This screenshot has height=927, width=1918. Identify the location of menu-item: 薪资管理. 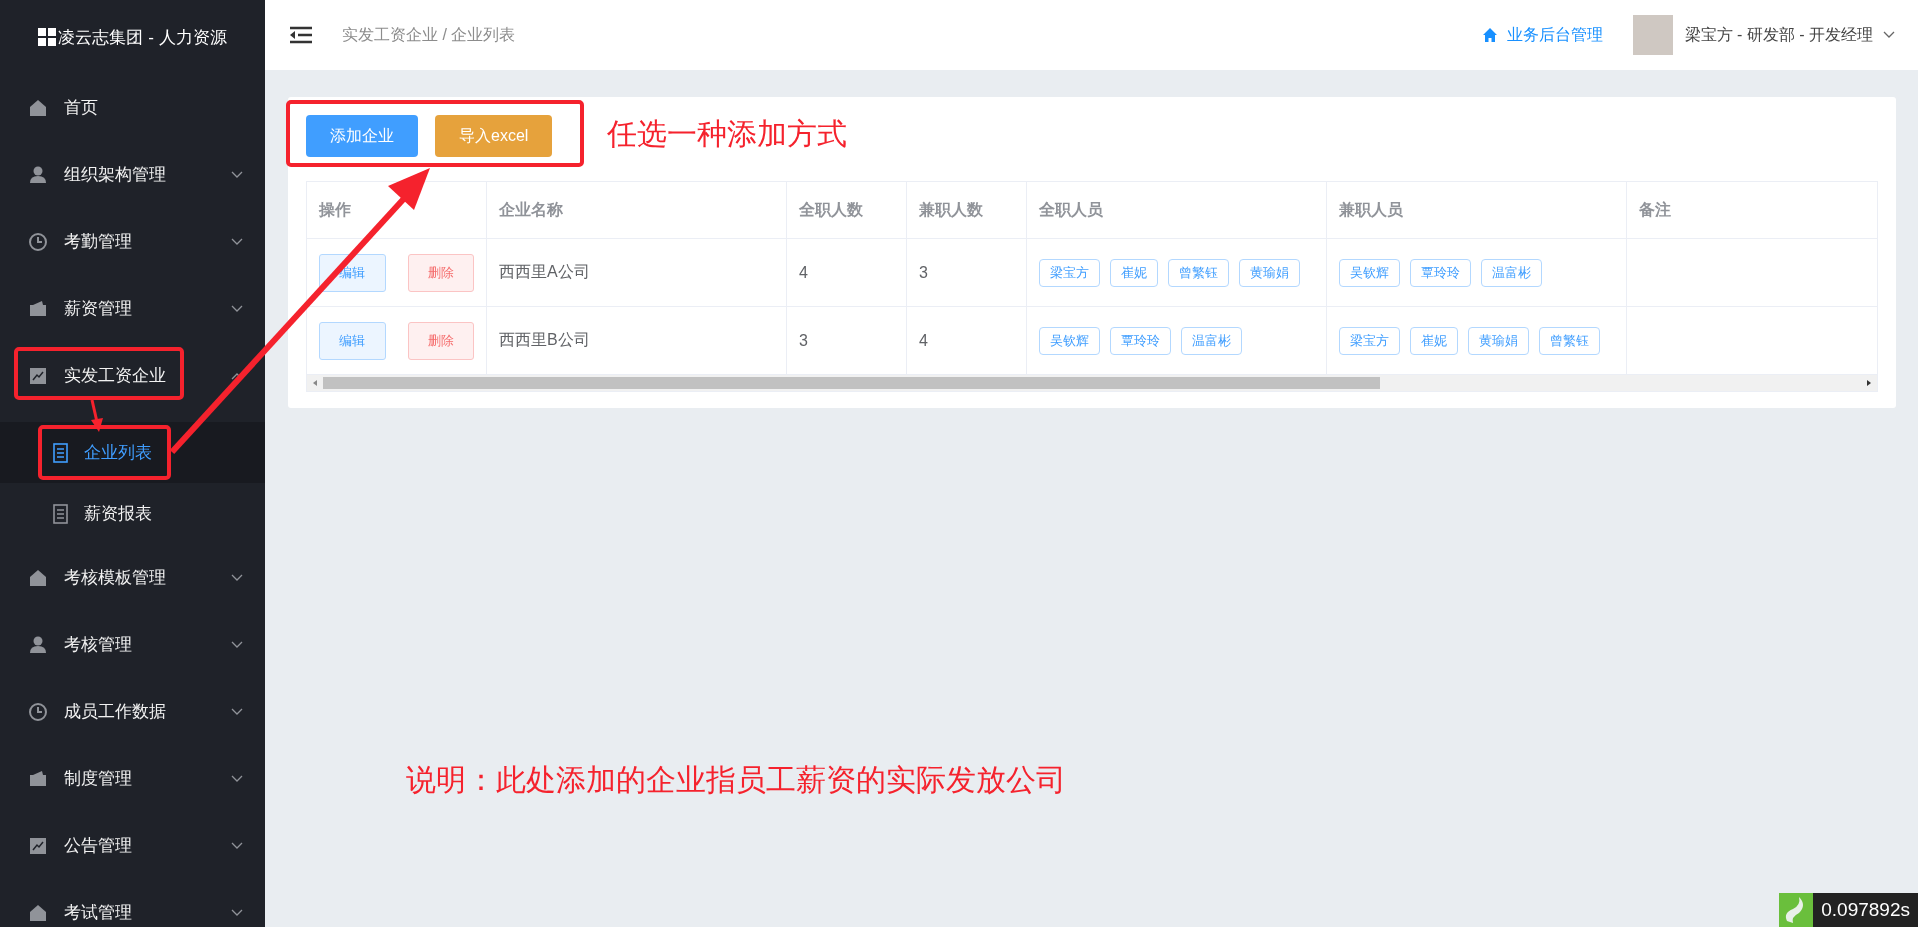
(132, 308).